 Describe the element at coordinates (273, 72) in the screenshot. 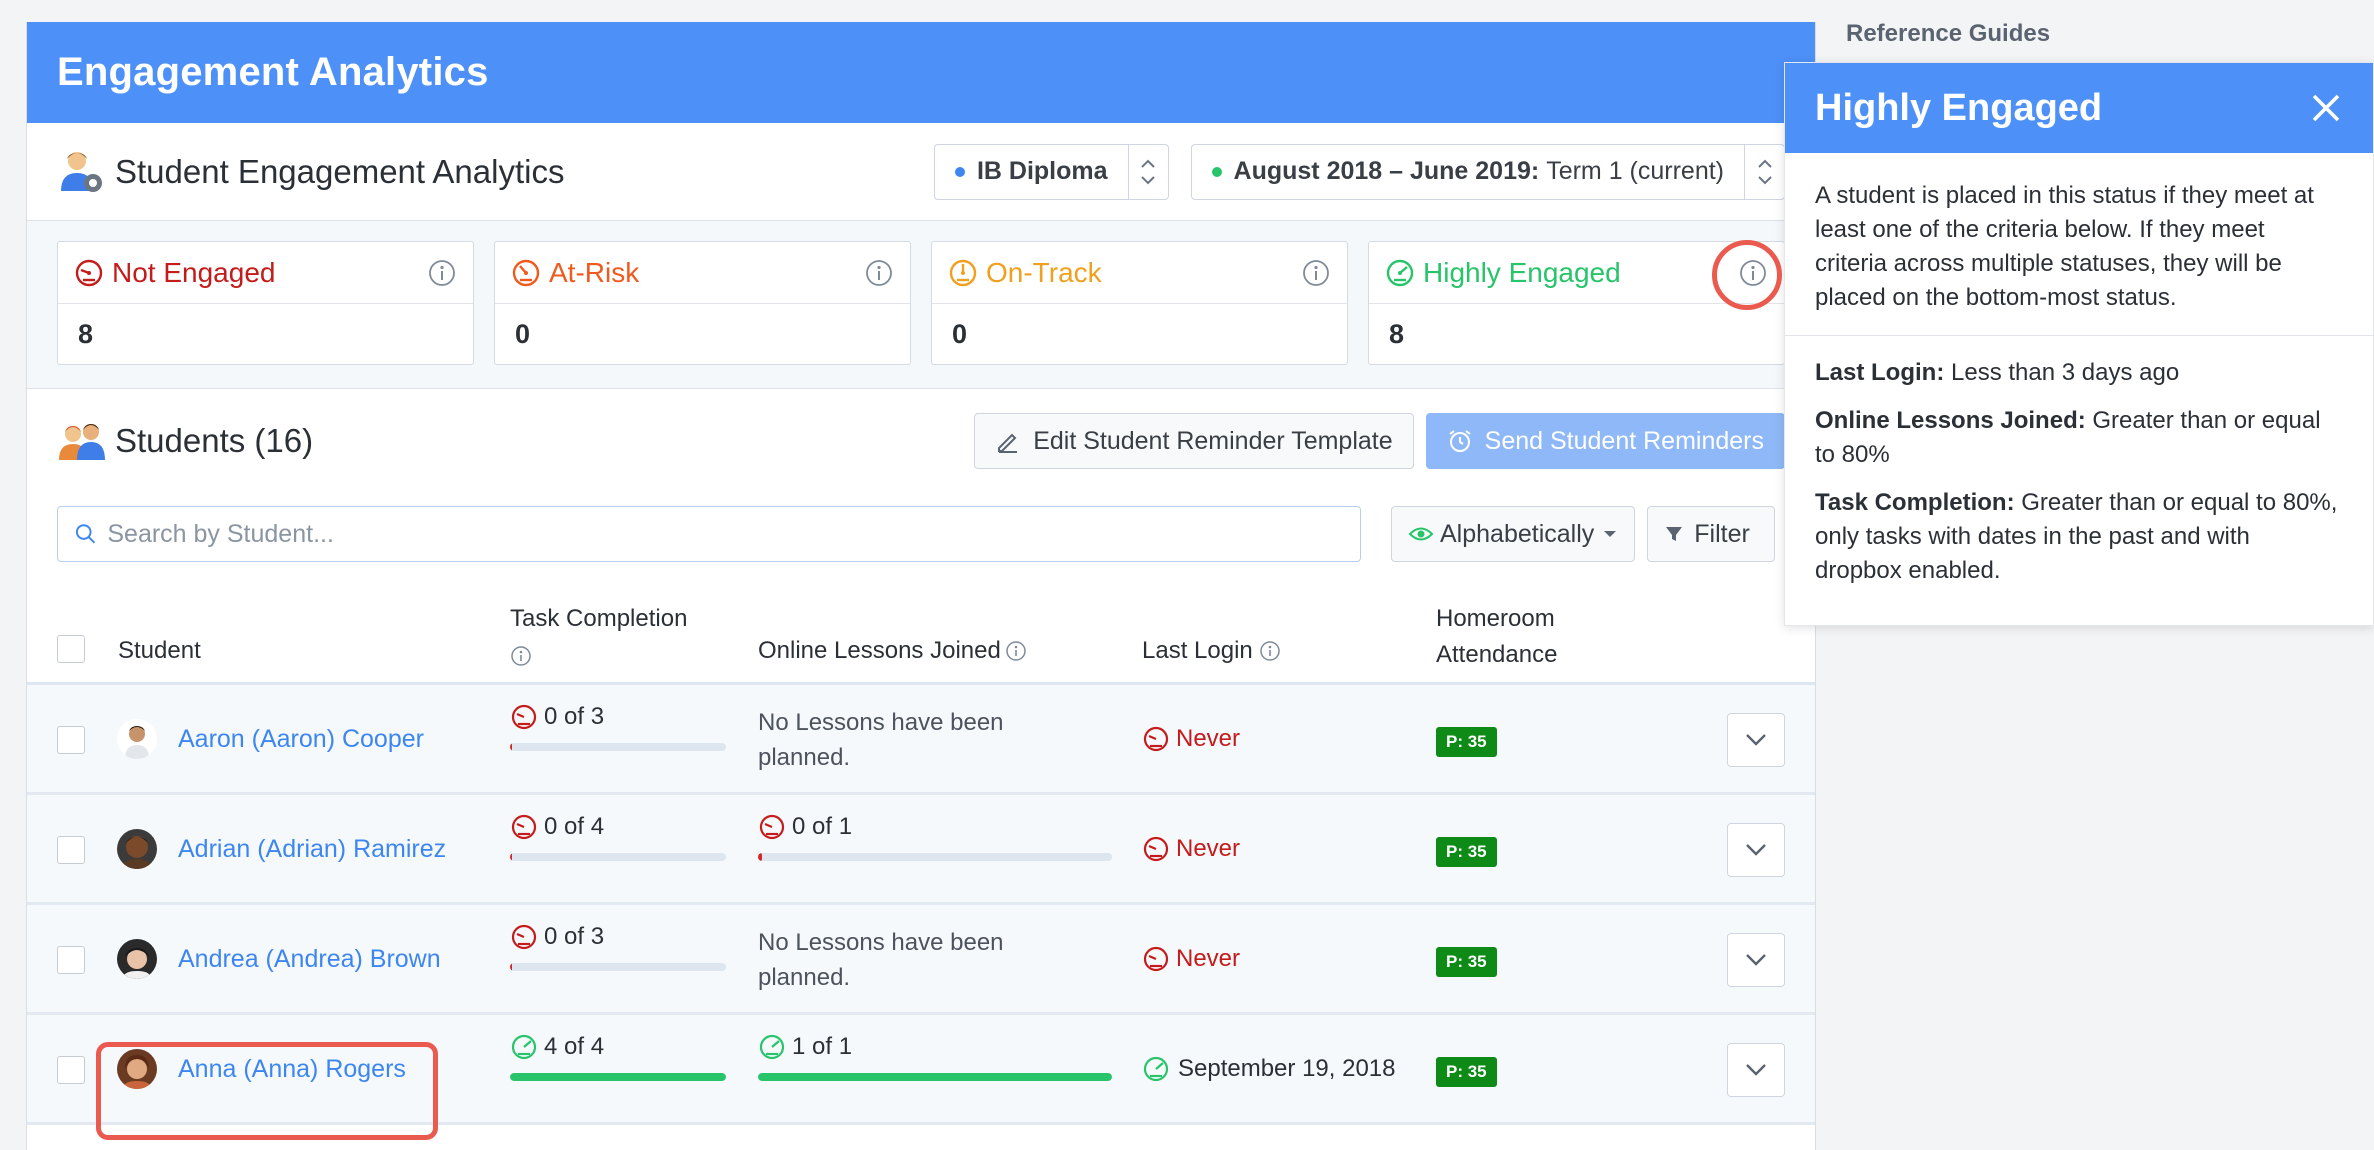

I see `app-title: Engagement Analytics` at that location.